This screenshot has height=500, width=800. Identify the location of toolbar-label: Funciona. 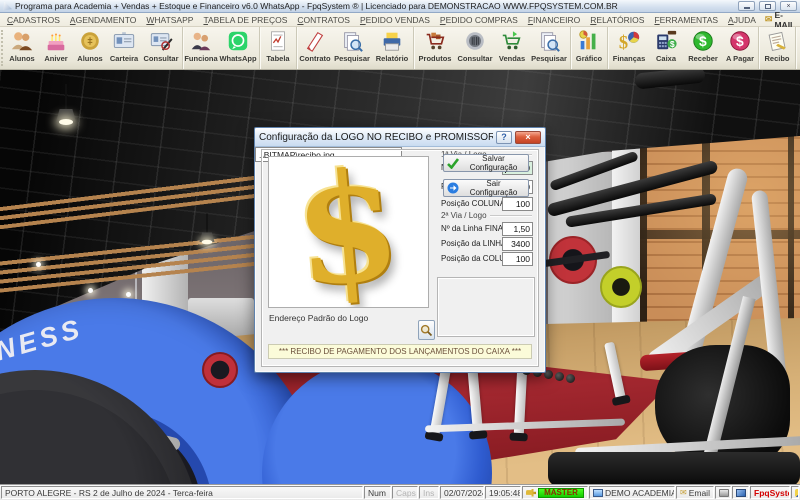
(201, 58).